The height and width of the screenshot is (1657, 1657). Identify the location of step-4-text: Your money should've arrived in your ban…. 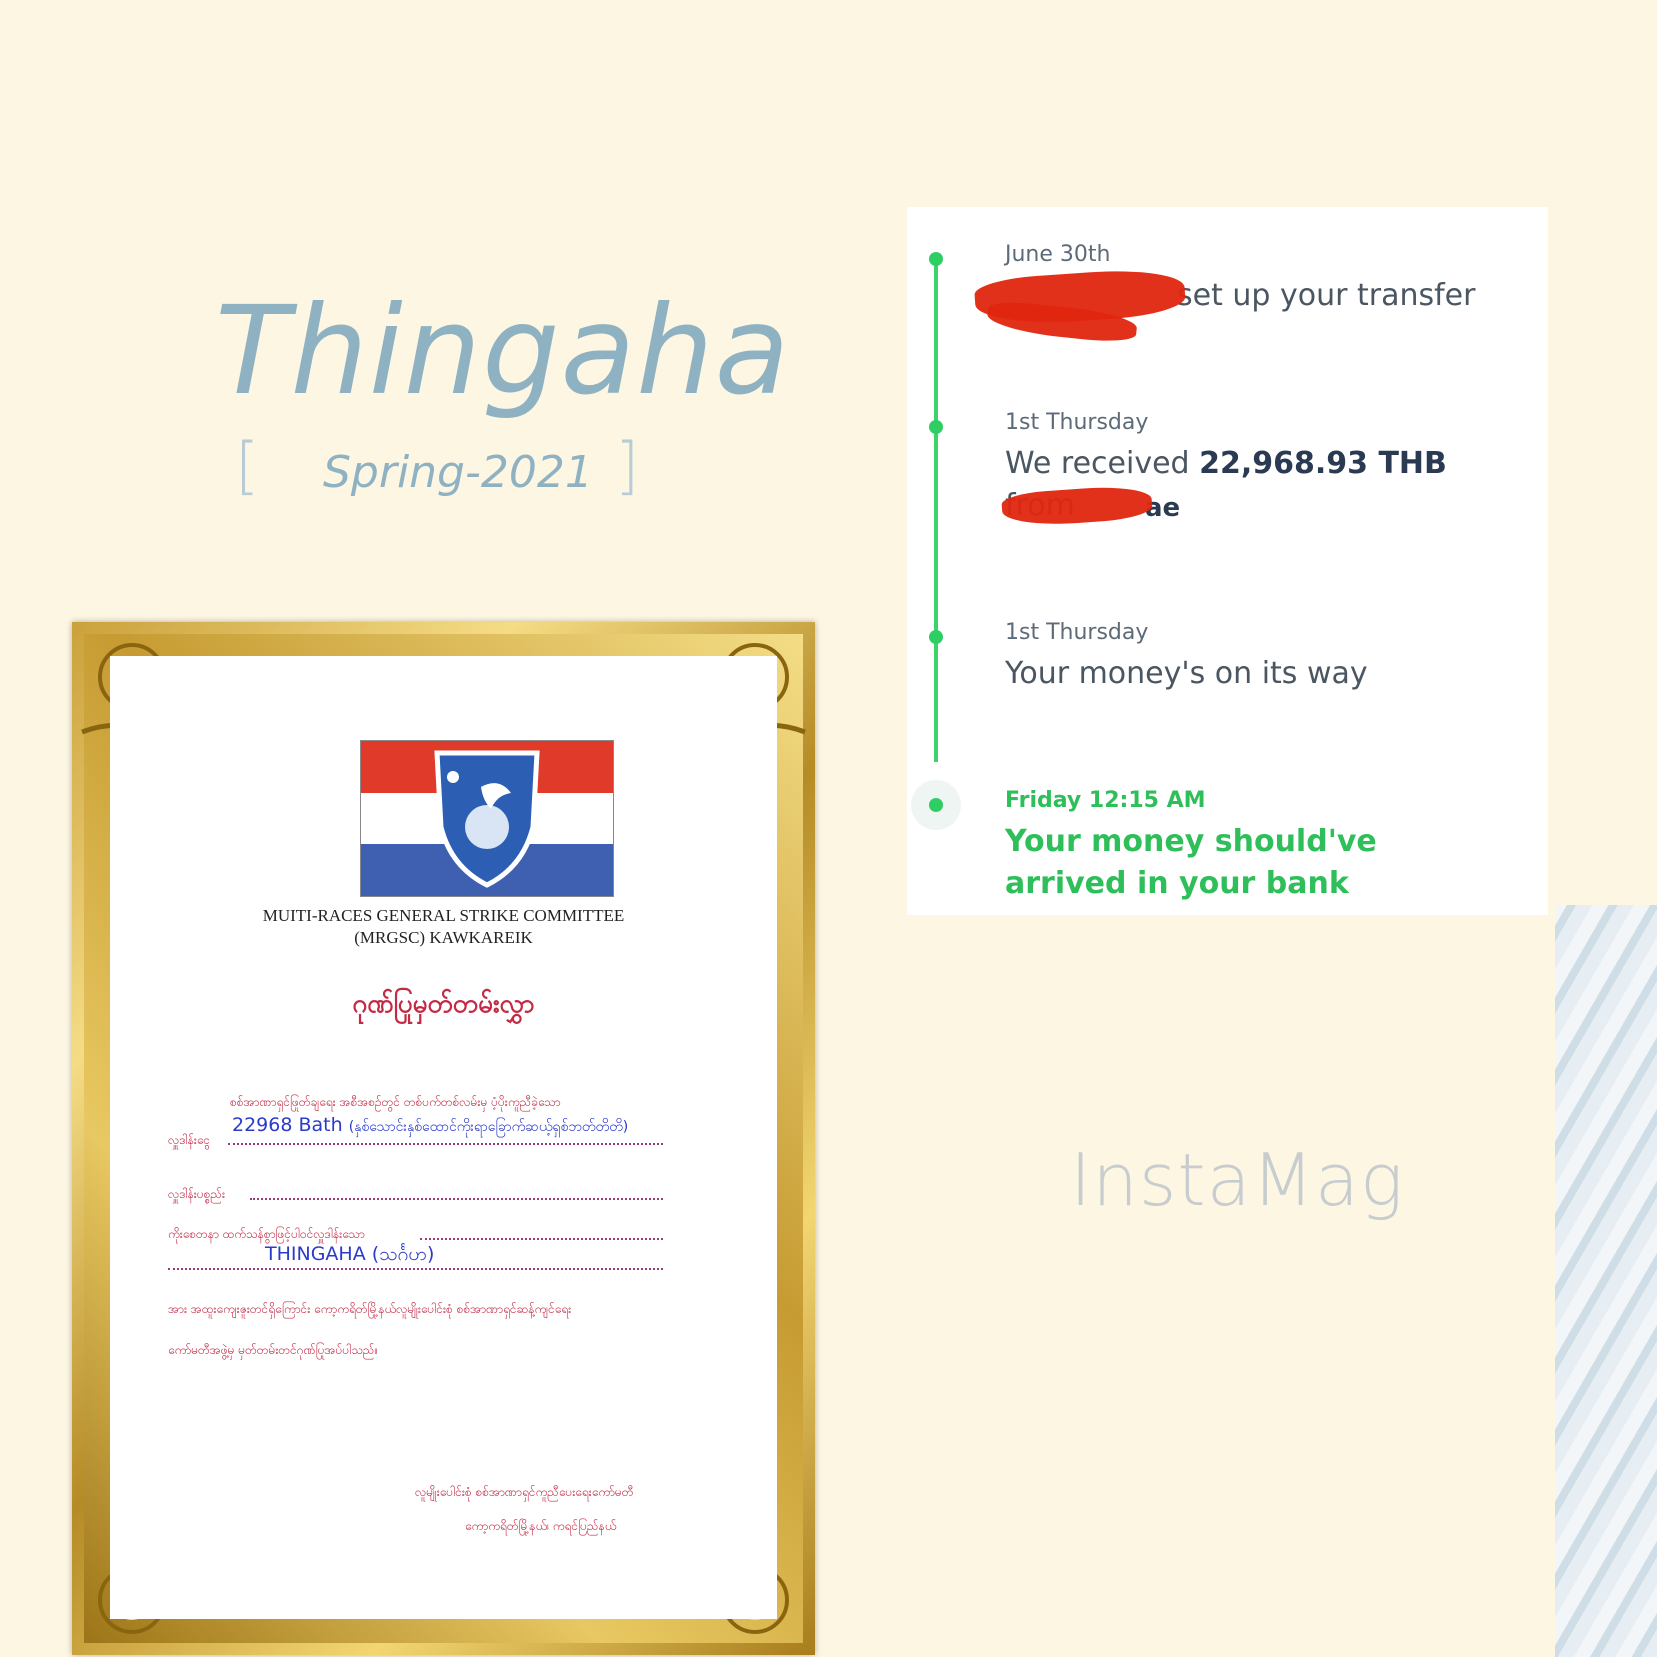
(1191, 862).